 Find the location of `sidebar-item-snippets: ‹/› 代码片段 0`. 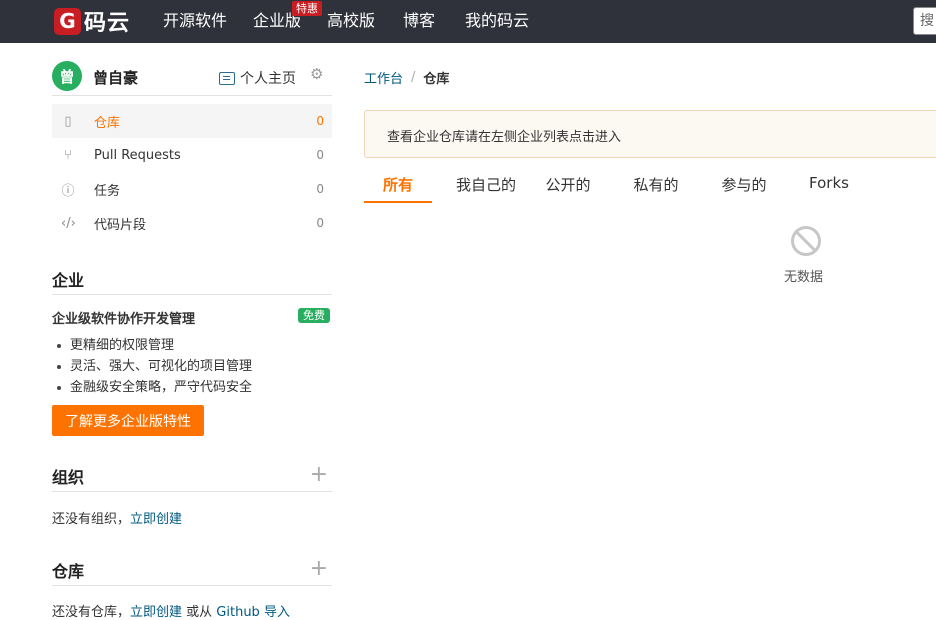

sidebar-item-snippets: ‹/› 代码片段 0 is located at coordinates (192, 223).